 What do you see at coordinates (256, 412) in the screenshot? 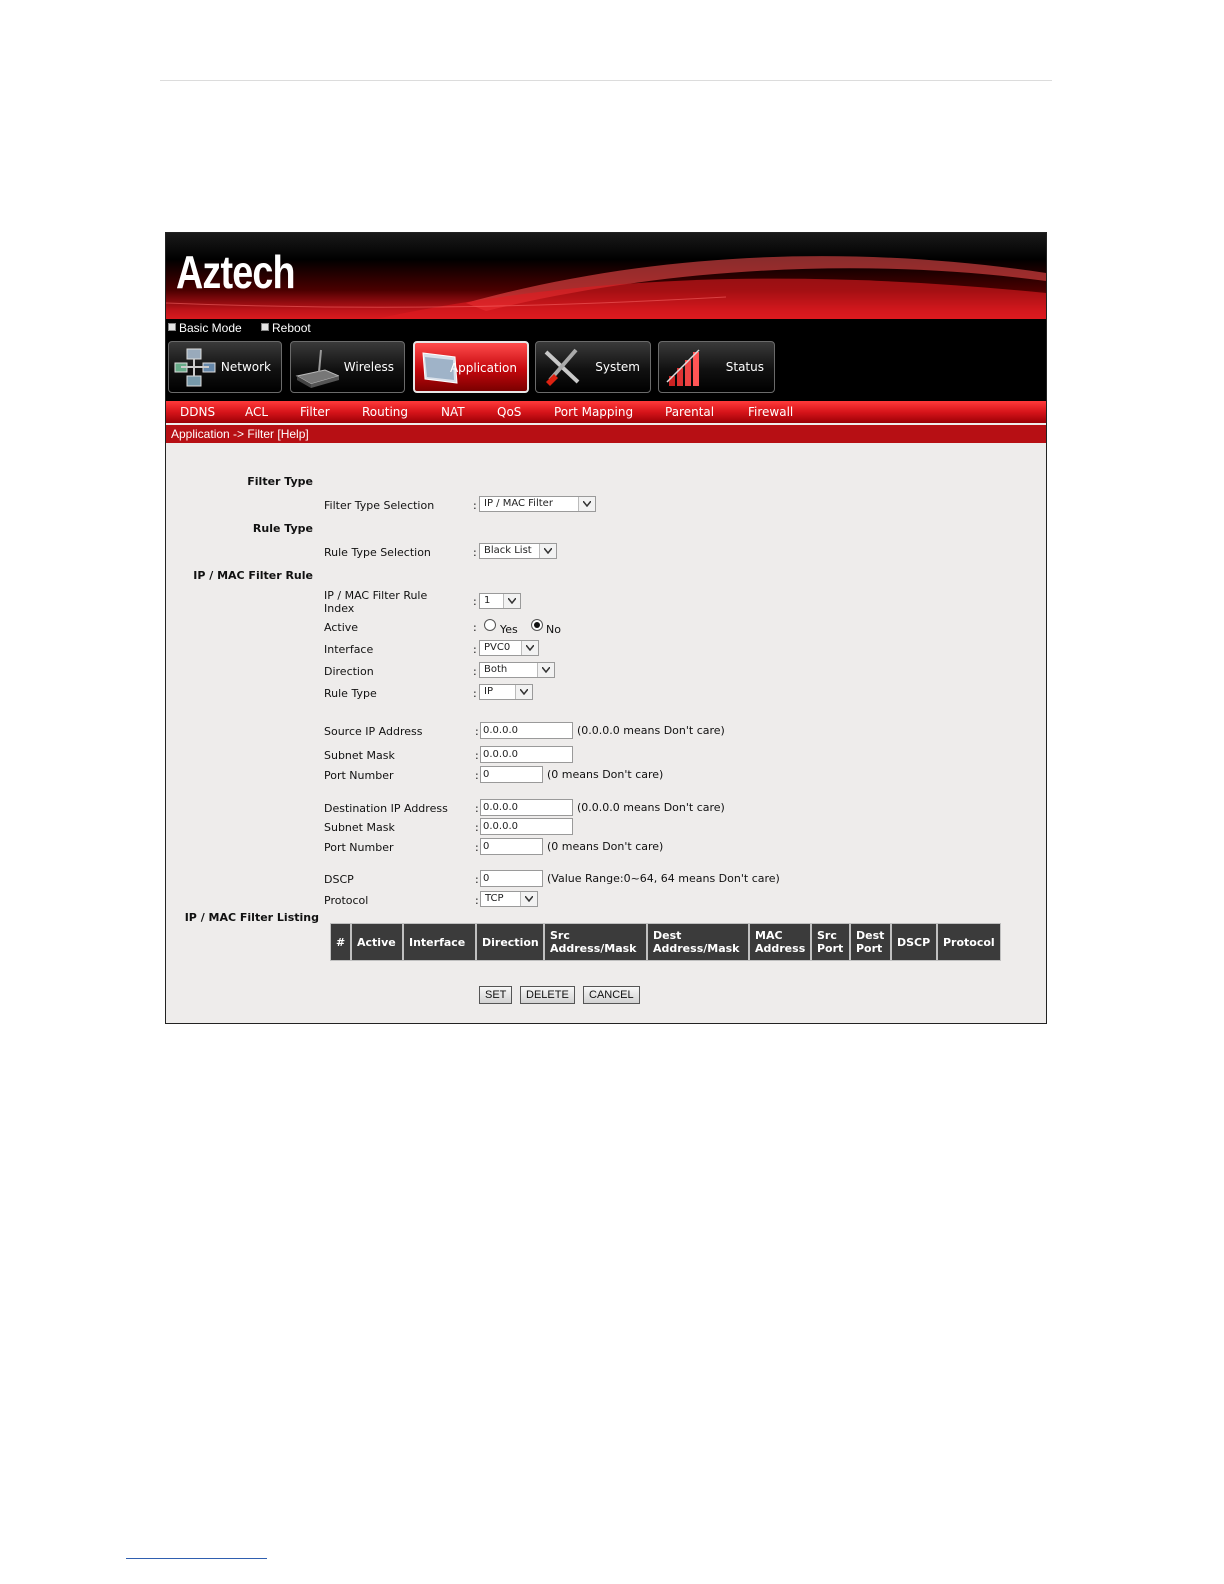
I see `subtab-acl: ACL` at bounding box center [256, 412].